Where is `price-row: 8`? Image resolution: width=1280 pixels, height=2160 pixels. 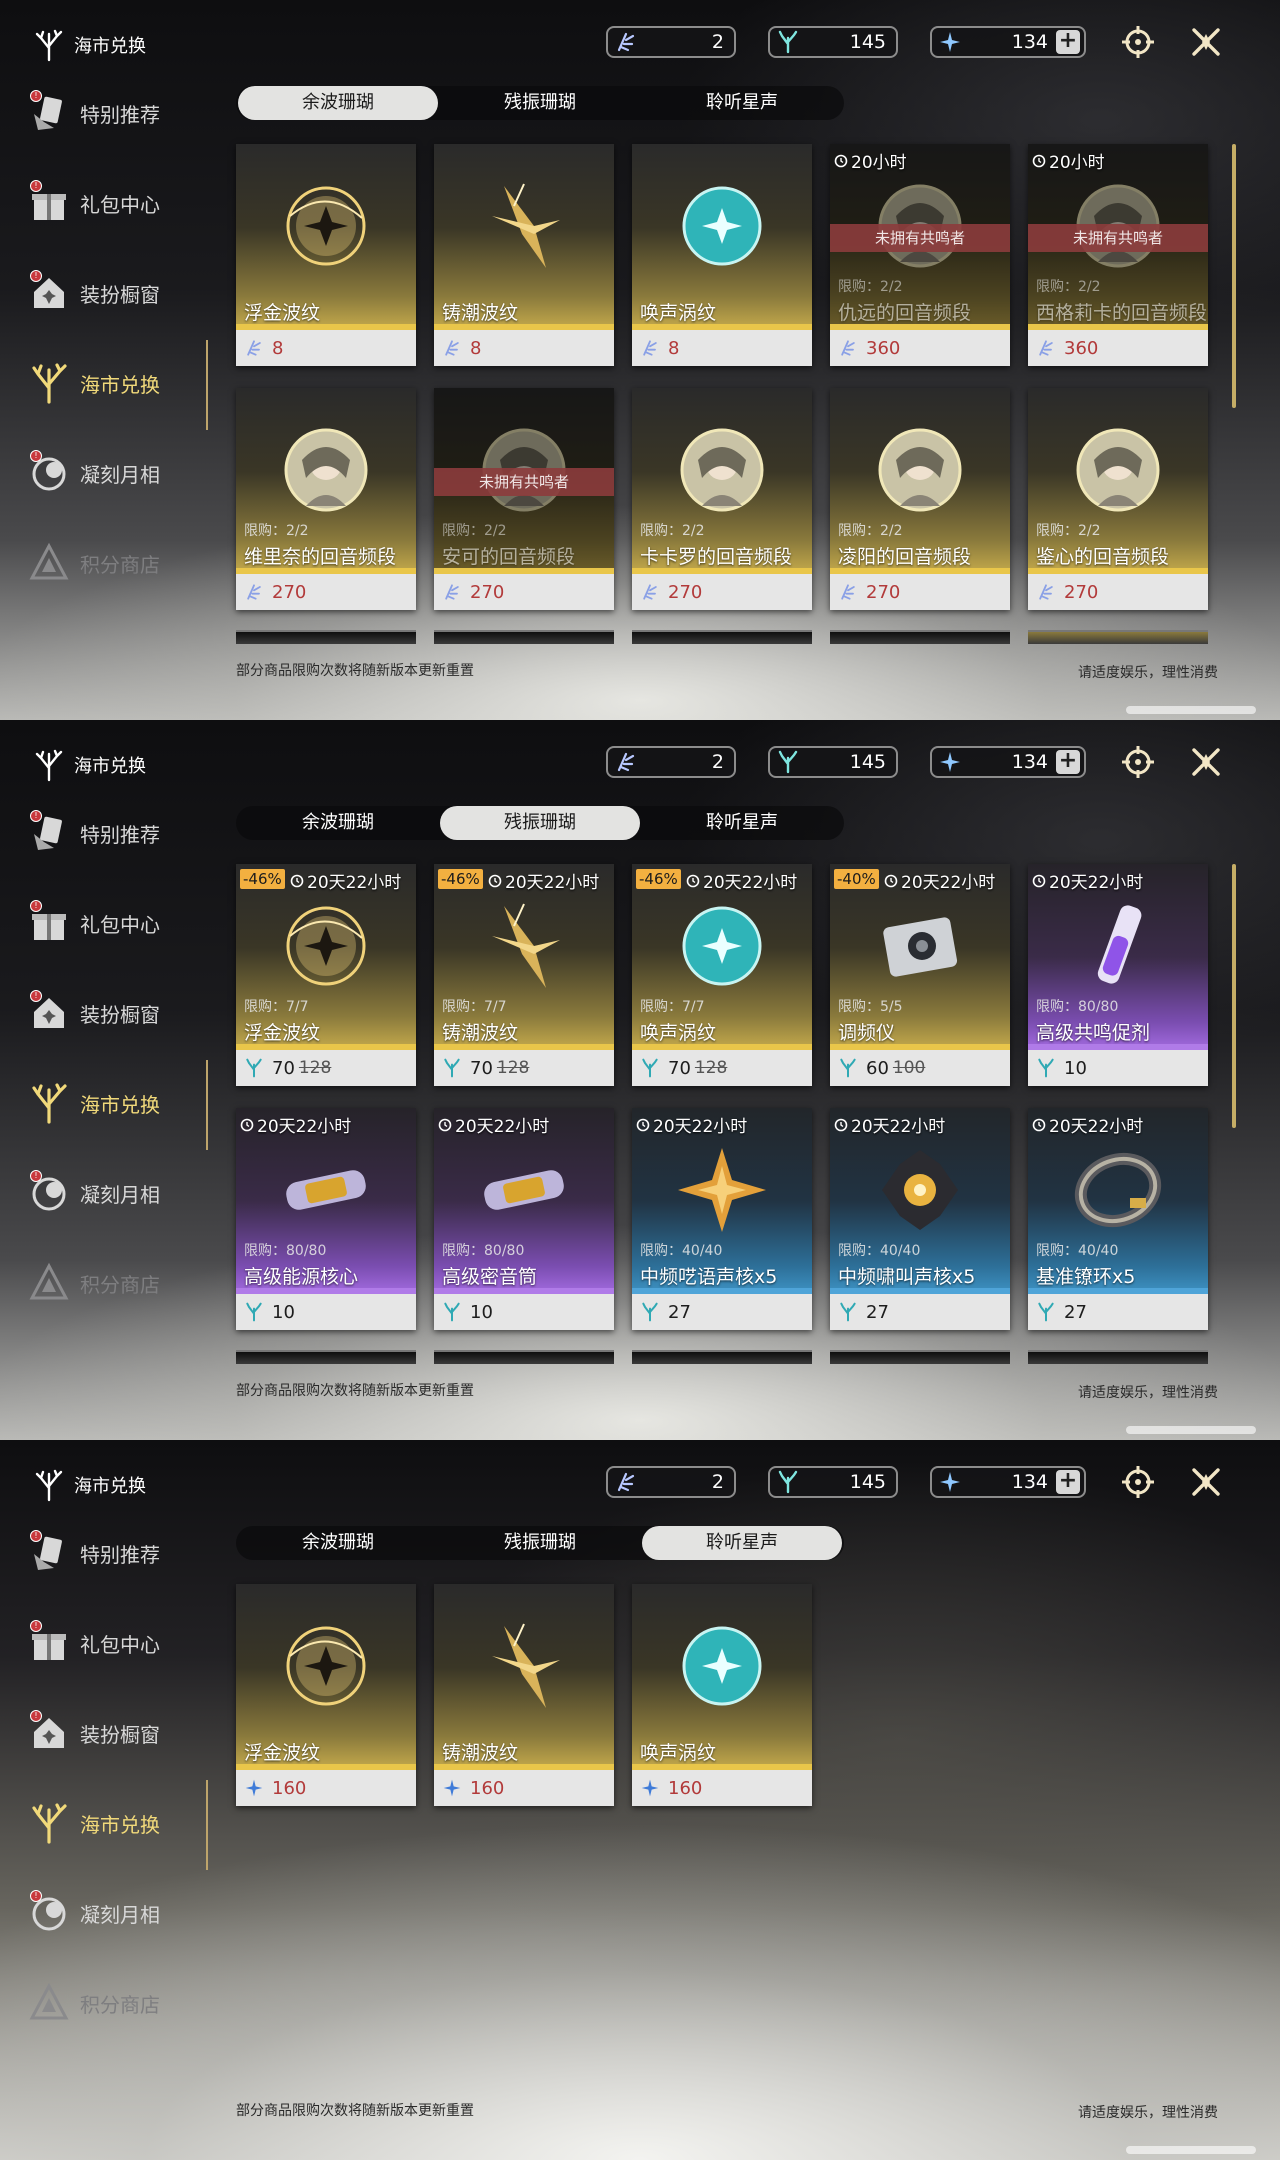
price-row: 8 is located at coordinates (263, 348).